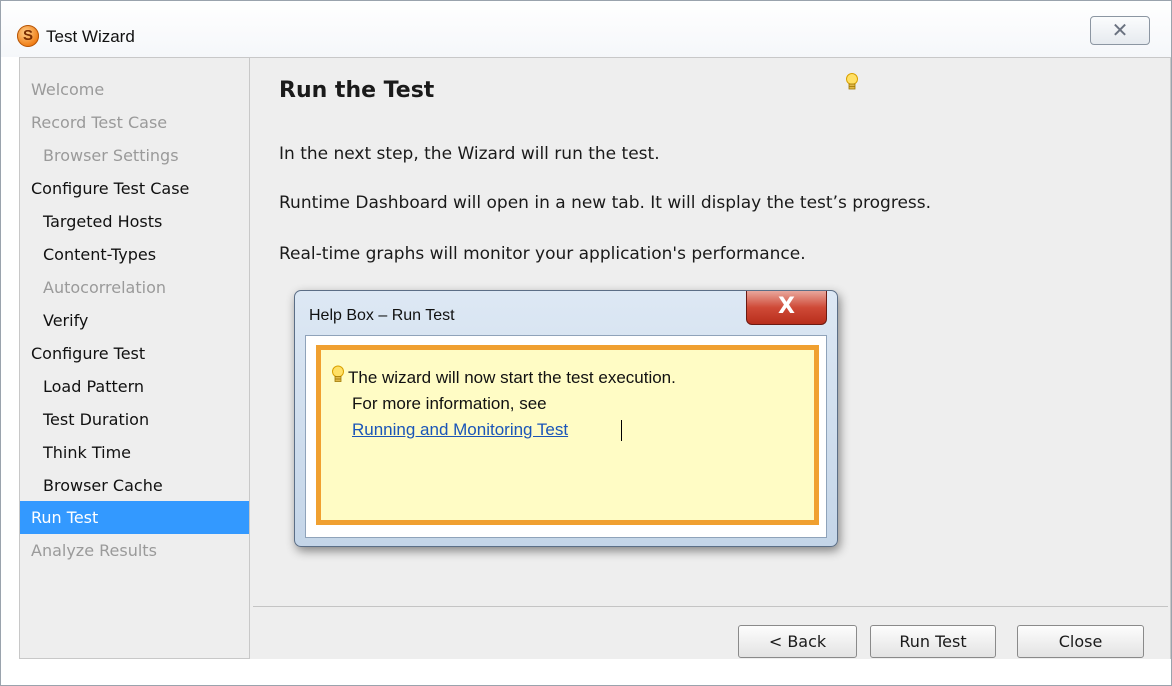  What do you see at coordinates (1080, 641) in the screenshot?
I see `close-button: Close` at bounding box center [1080, 641].